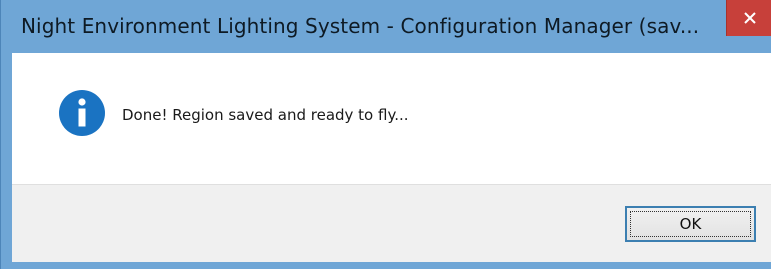 This screenshot has width=771, height=269. I want to click on ok-button: OK, so click(690, 224).